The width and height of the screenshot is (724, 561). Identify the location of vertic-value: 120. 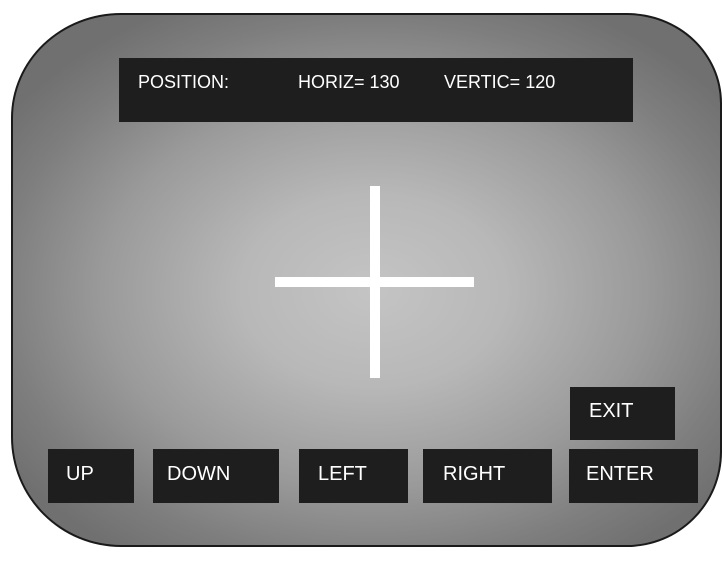
(540, 82).